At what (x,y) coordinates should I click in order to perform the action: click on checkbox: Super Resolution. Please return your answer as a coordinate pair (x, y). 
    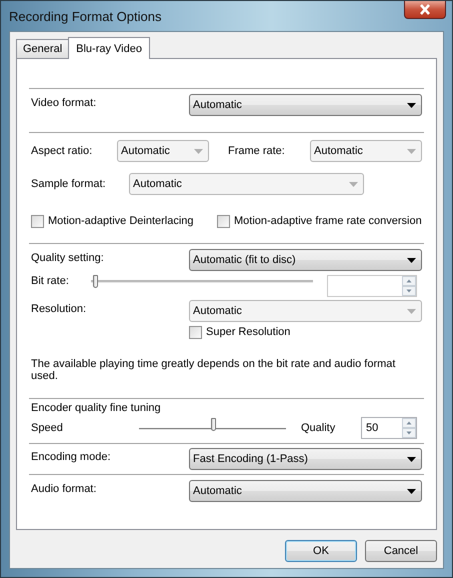
    Looking at the image, I should click on (239, 332).